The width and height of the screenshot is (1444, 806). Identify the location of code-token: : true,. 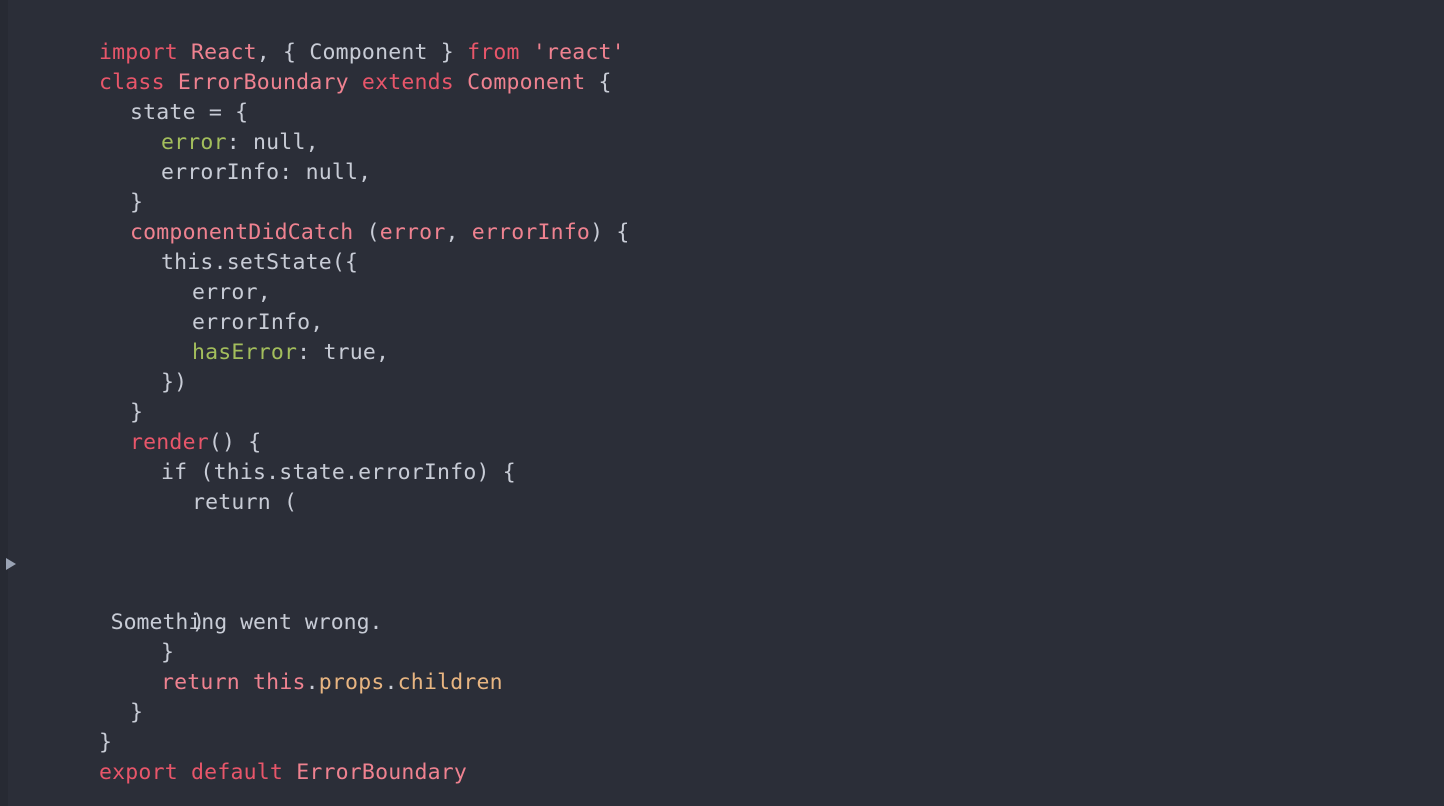
(343, 352).